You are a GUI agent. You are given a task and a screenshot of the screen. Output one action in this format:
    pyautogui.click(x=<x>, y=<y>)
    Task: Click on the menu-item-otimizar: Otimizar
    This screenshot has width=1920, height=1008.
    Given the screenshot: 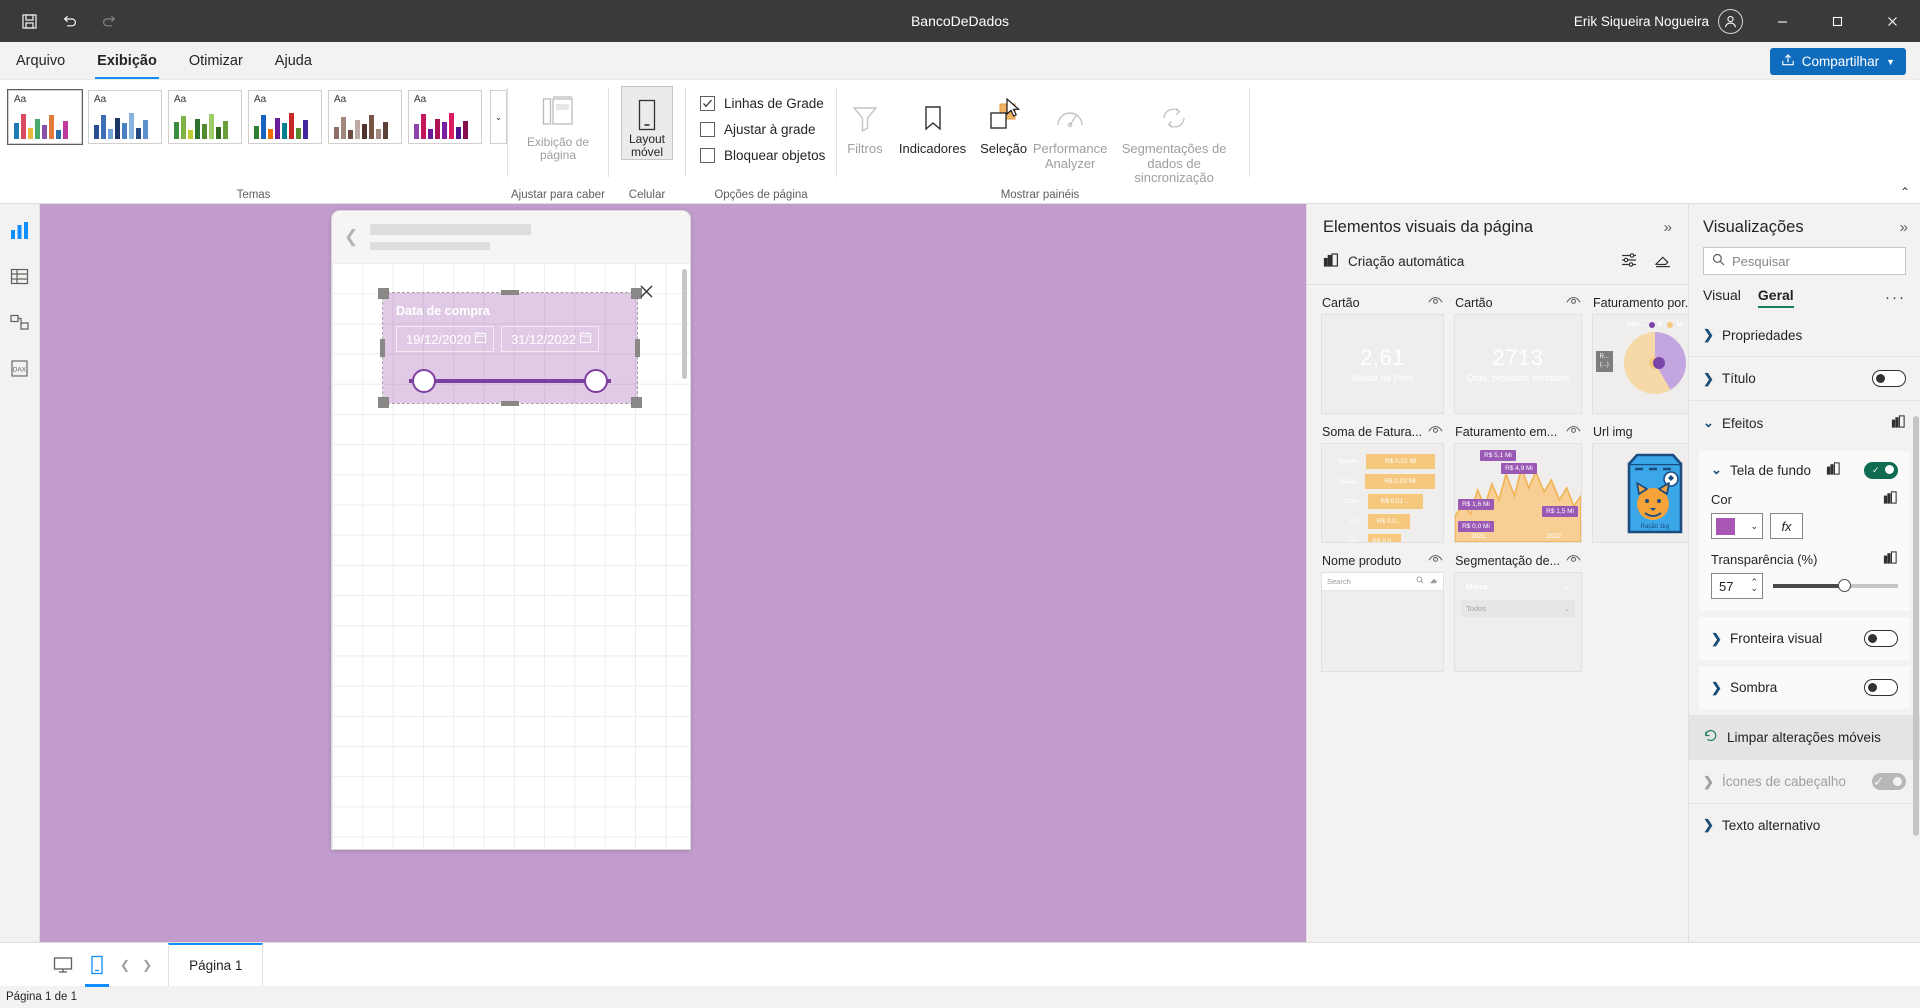 What is the action you would take?
    pyautogui.click(x=216, y=60)
    